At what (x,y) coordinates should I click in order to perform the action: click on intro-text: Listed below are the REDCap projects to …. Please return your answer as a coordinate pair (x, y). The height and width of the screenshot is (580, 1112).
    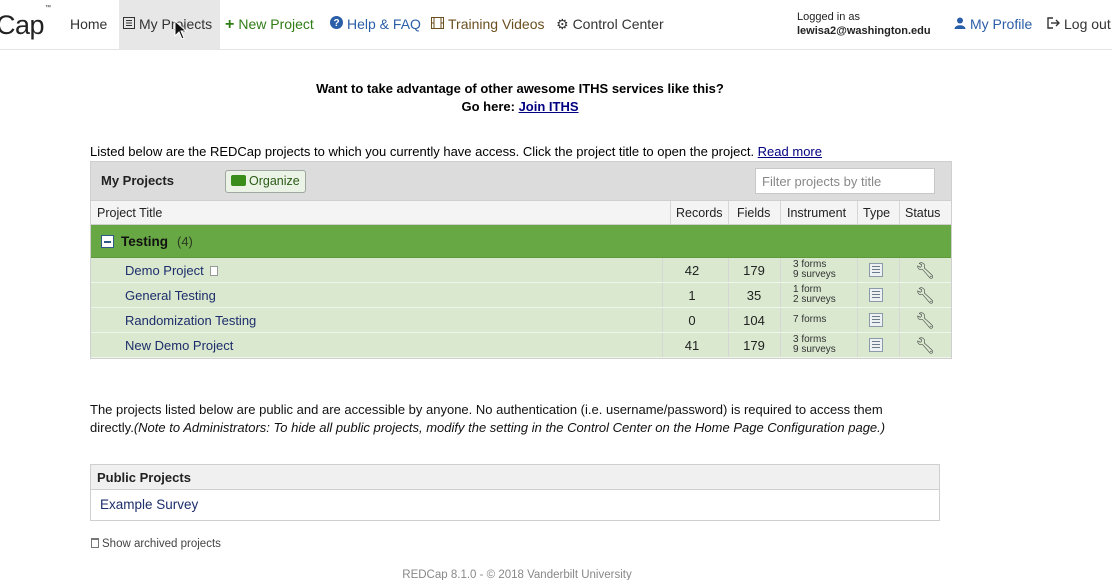
    Looking at the image, I should click on (424, 151).